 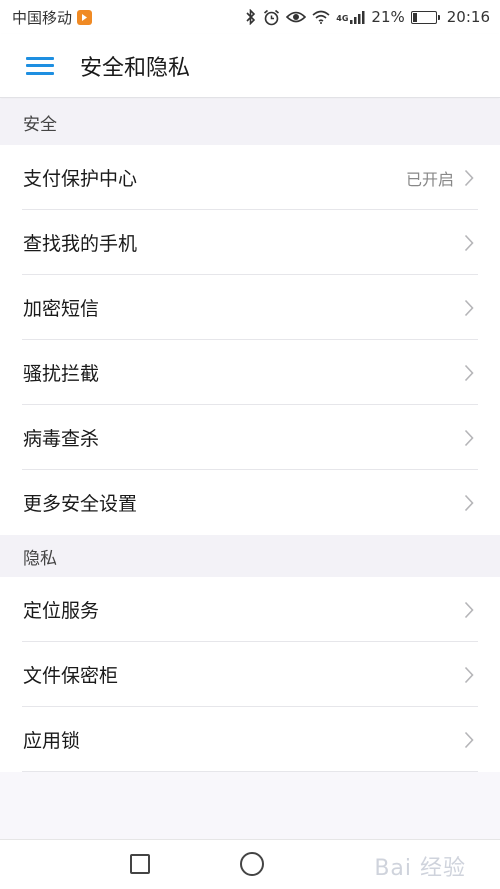 What do you see at coordinates (342, 18) in the screenshot?
I see `network-type: 4G` at bounding box center [342, 18].